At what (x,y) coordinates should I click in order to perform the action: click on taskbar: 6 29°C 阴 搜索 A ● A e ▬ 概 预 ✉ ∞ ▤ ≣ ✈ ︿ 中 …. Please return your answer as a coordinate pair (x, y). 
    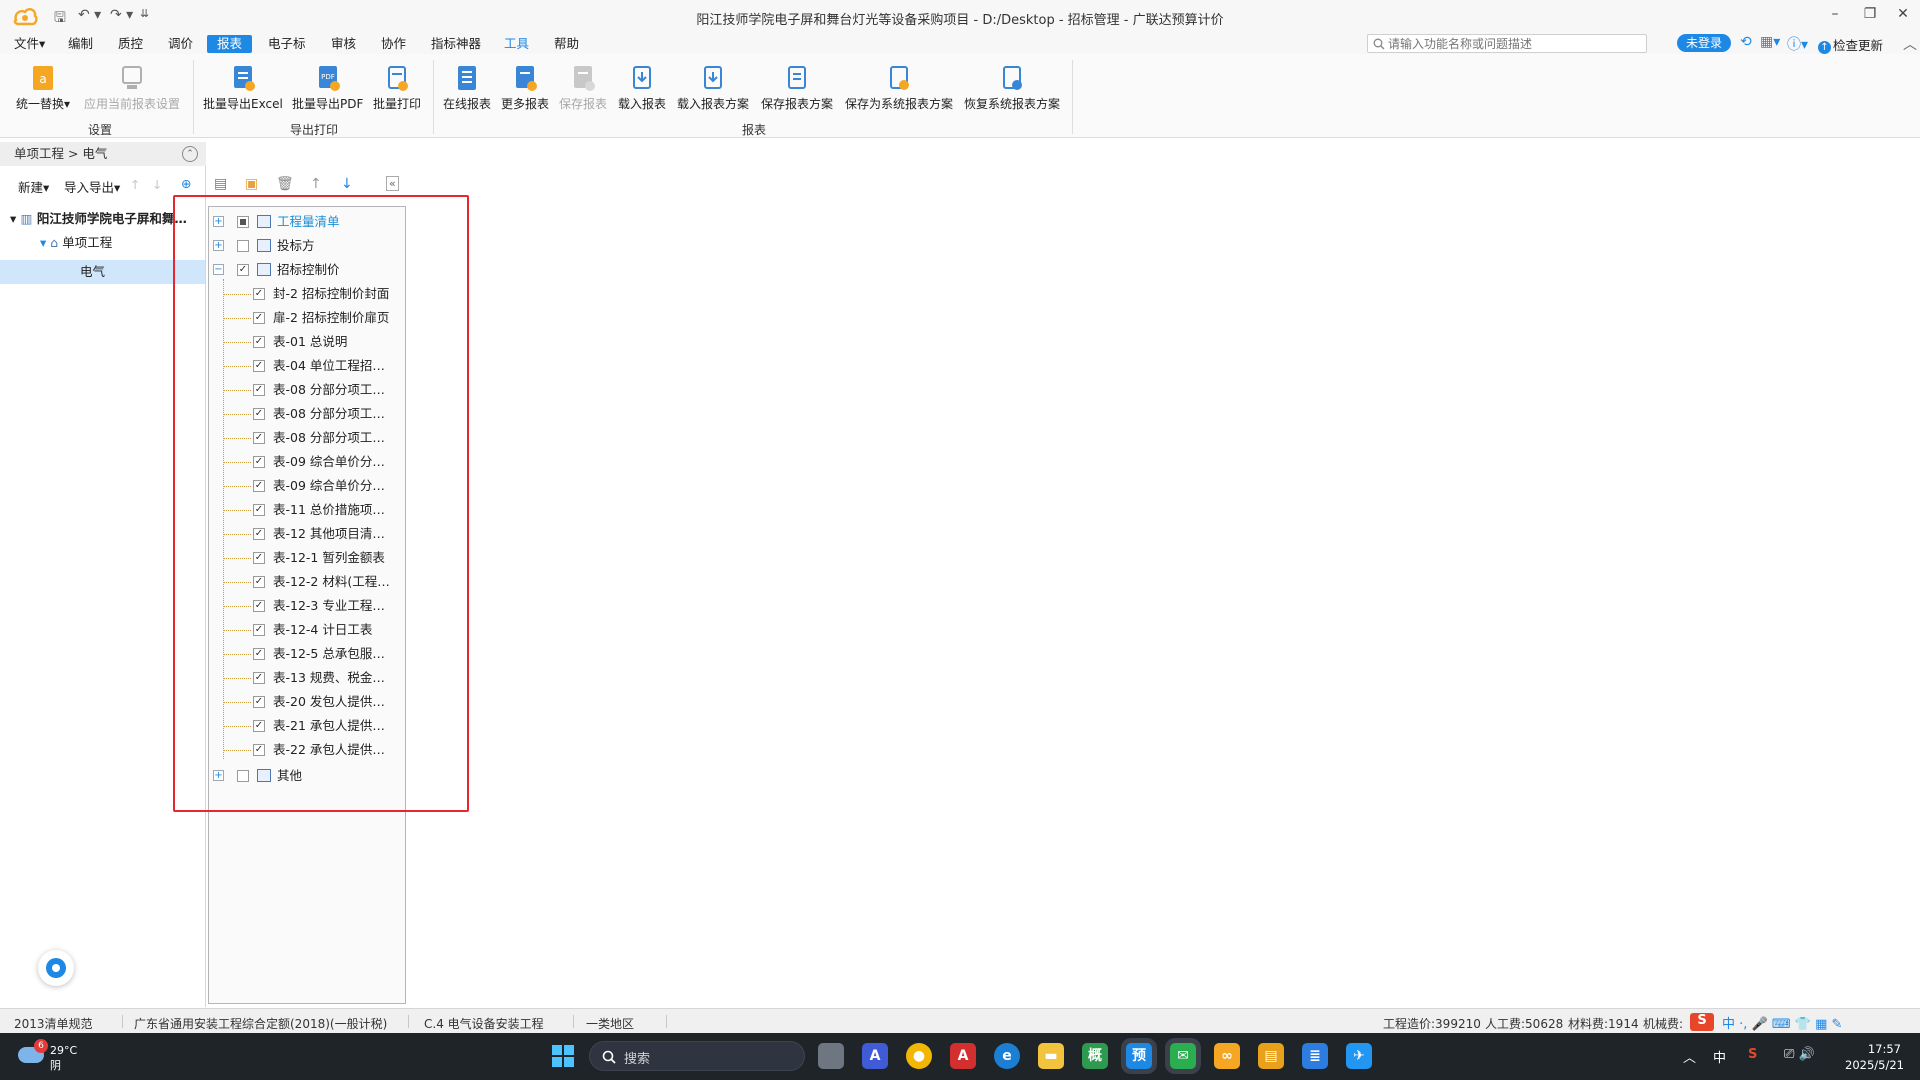
    Looking at the image, I should click on (960, 1056).